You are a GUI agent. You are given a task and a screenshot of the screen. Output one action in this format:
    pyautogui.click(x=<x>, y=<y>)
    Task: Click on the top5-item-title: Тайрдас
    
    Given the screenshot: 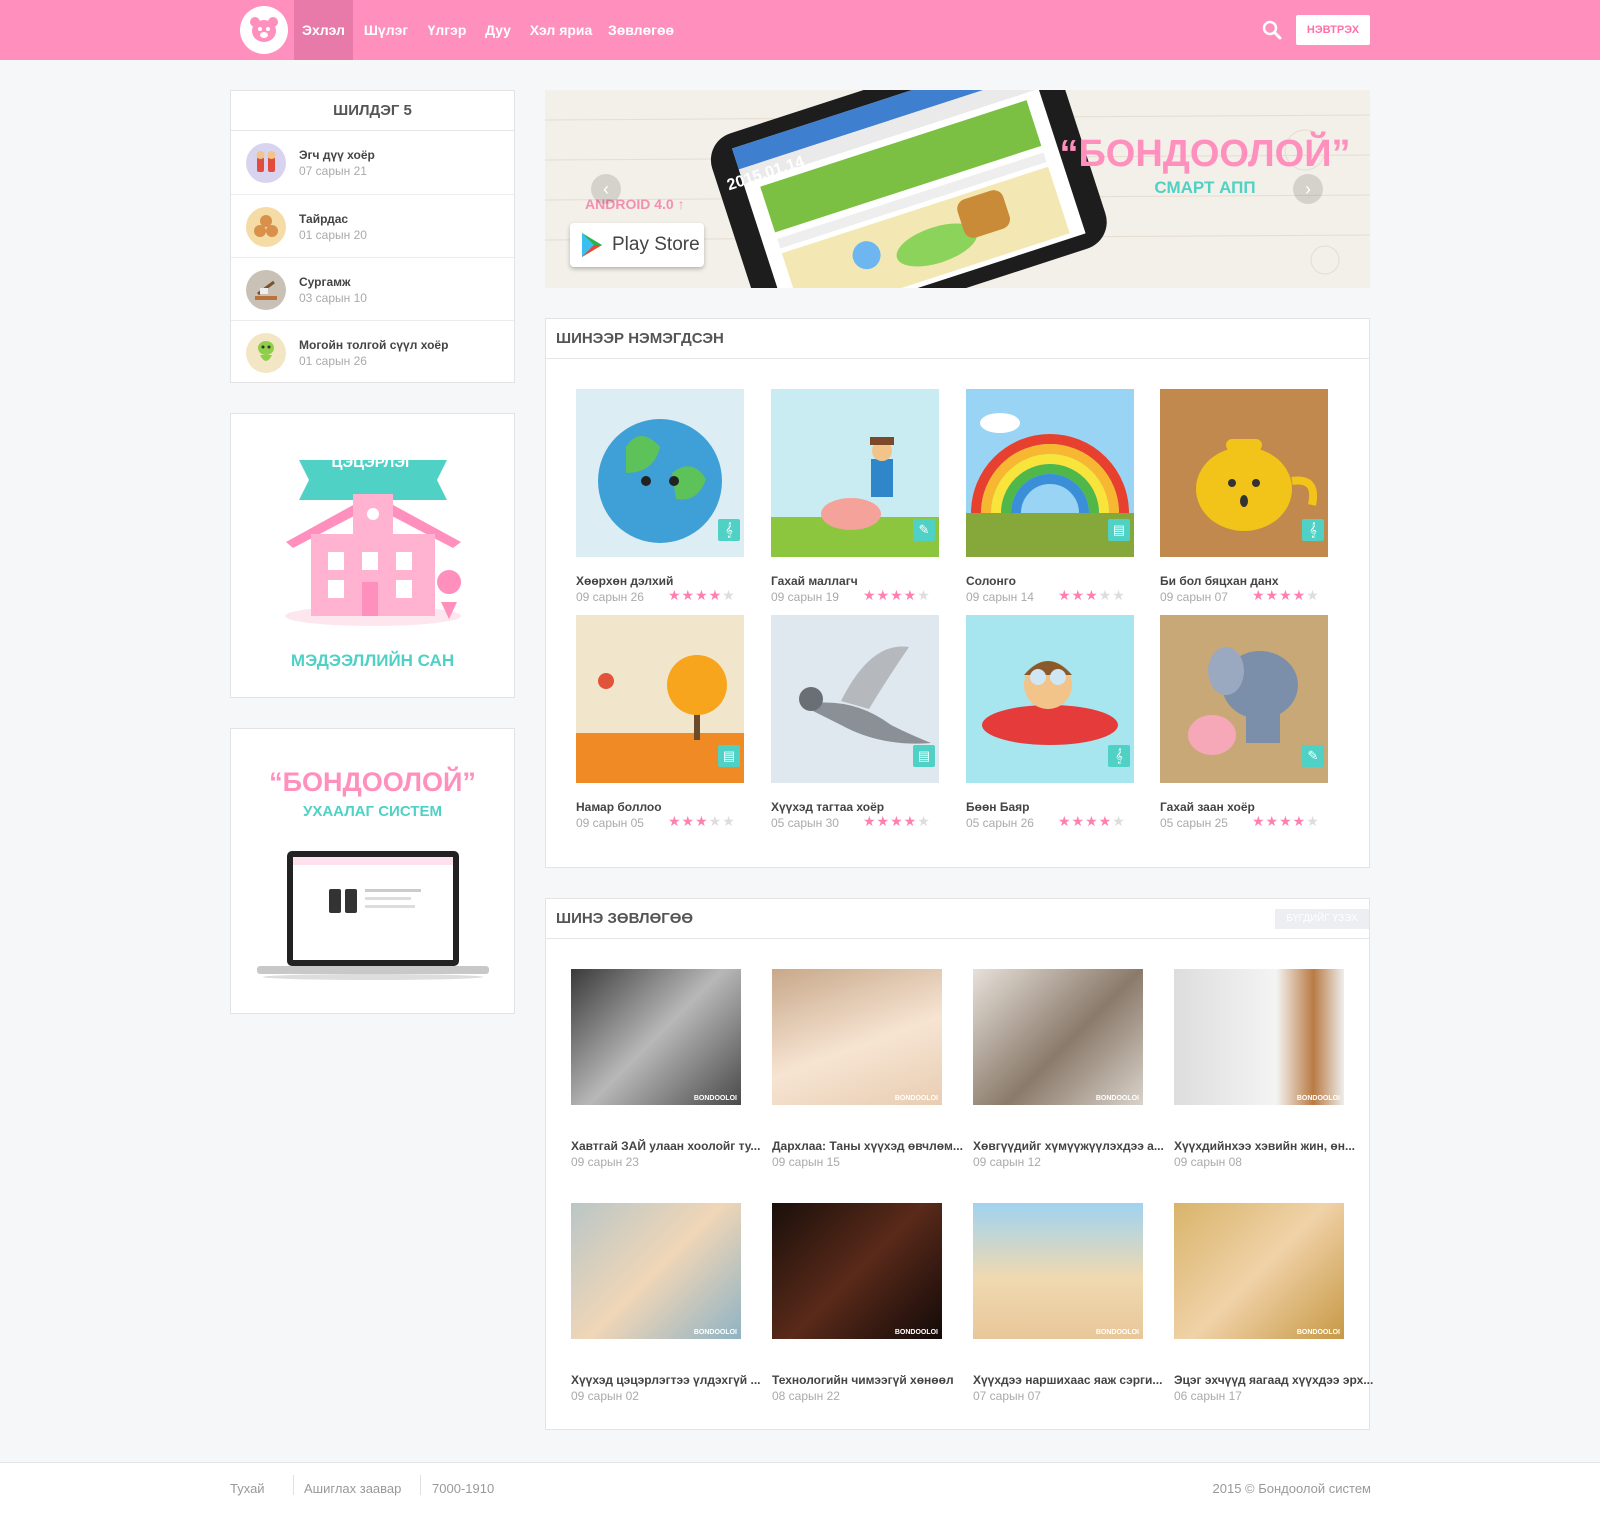 What is the action you would take?
    pyautogui.click(x=324, y=219)
    